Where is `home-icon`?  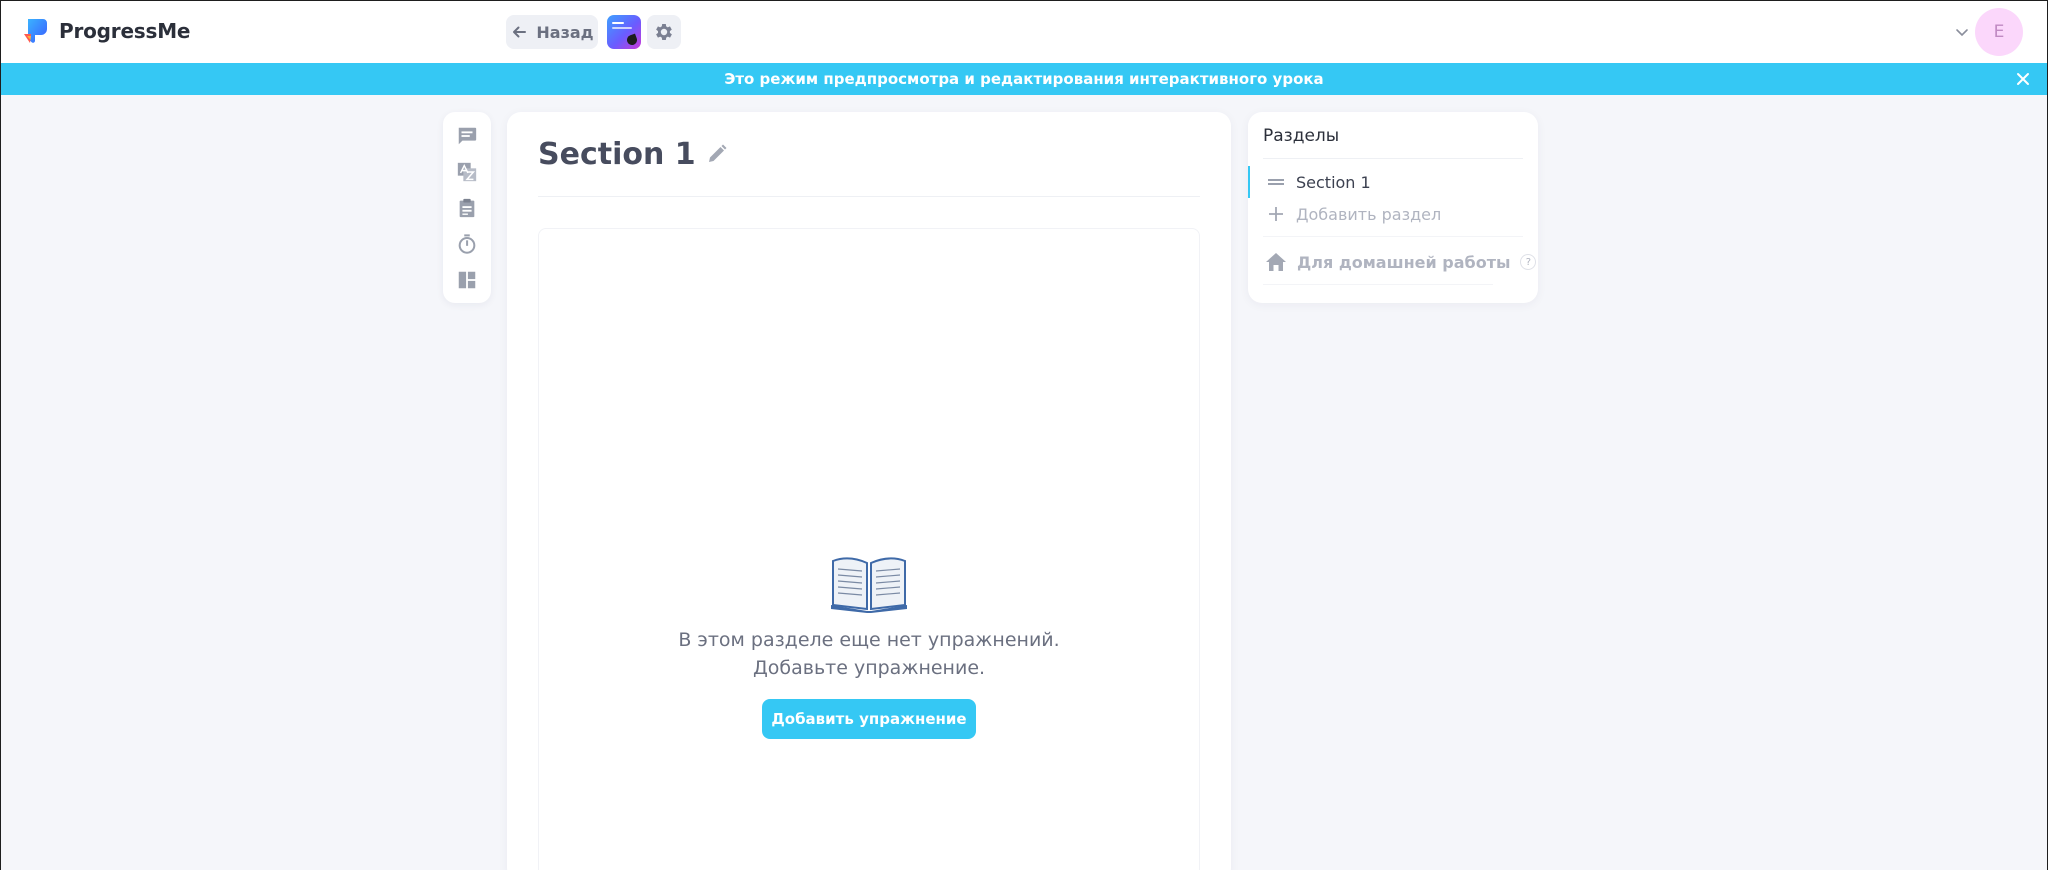 home-icon is located at coordinates (1276, 262).